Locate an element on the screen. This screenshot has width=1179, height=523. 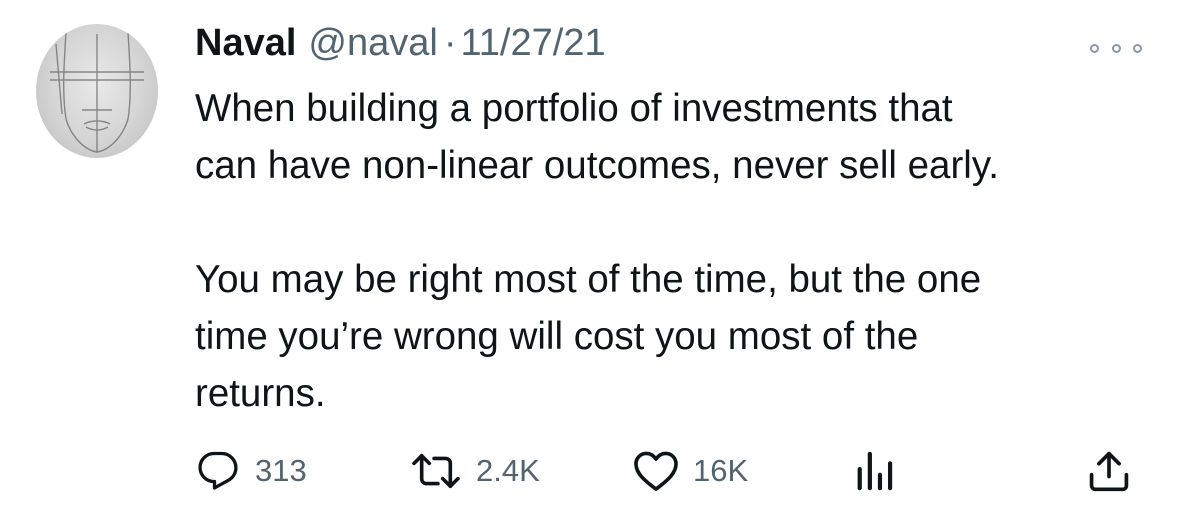
reply-count: 313 is located at coordinates (281, 470).